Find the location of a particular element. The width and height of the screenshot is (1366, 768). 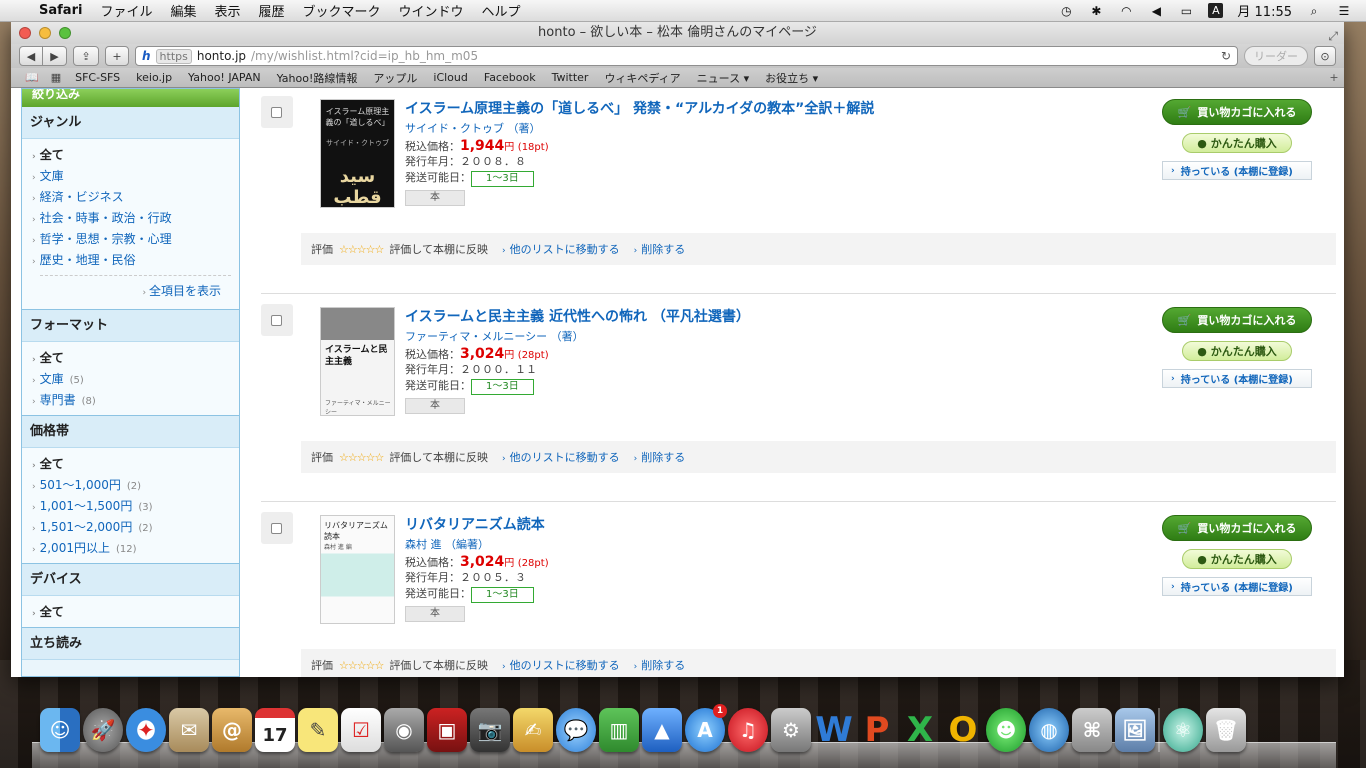

product-title-link: イスラームと民主主義 近代性への怖れ （平凡社選書） is located at coordinates (770, 317).